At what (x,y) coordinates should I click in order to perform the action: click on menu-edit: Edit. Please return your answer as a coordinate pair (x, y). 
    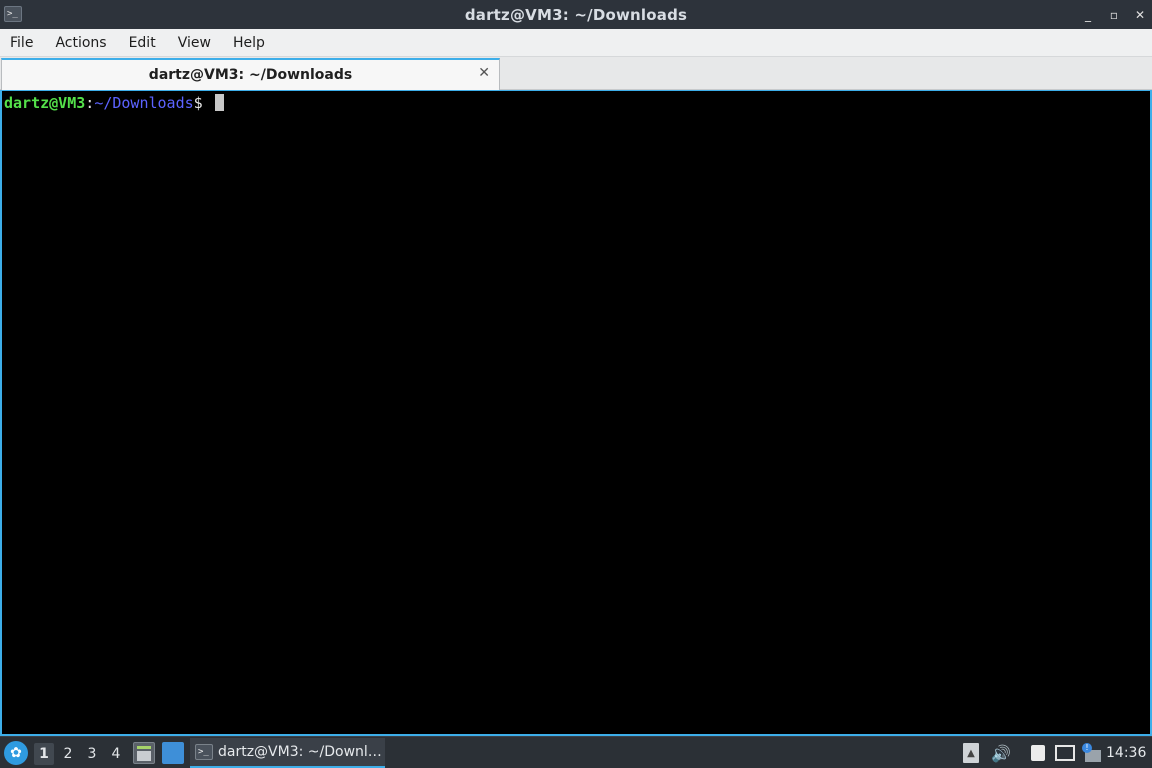
    Looking at the image, I should click on (142, 43).